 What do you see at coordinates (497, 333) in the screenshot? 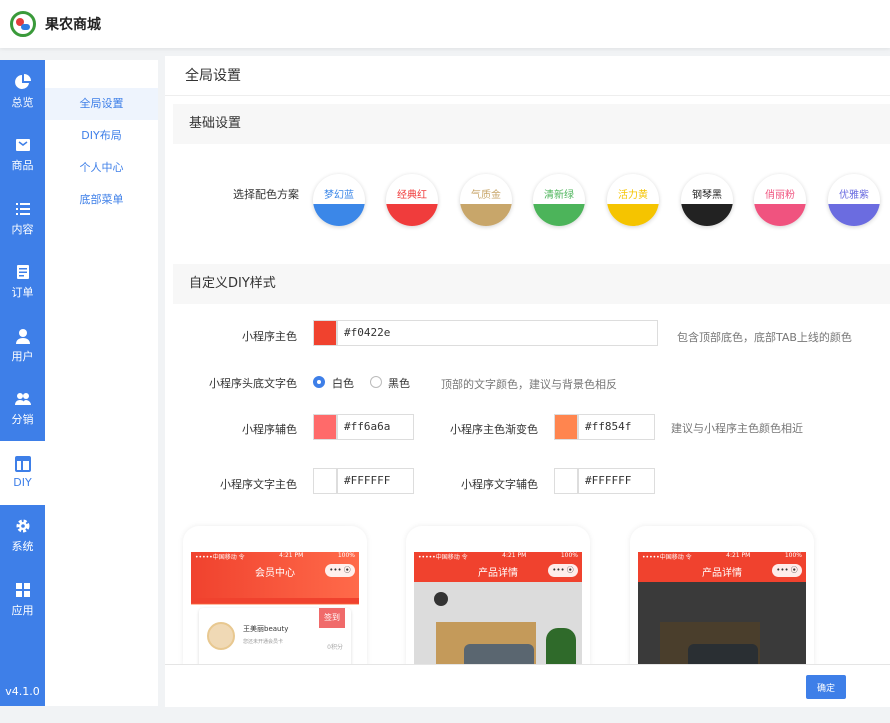
I see `main-color-input: #f0422e` at bounding box center [497, 333].